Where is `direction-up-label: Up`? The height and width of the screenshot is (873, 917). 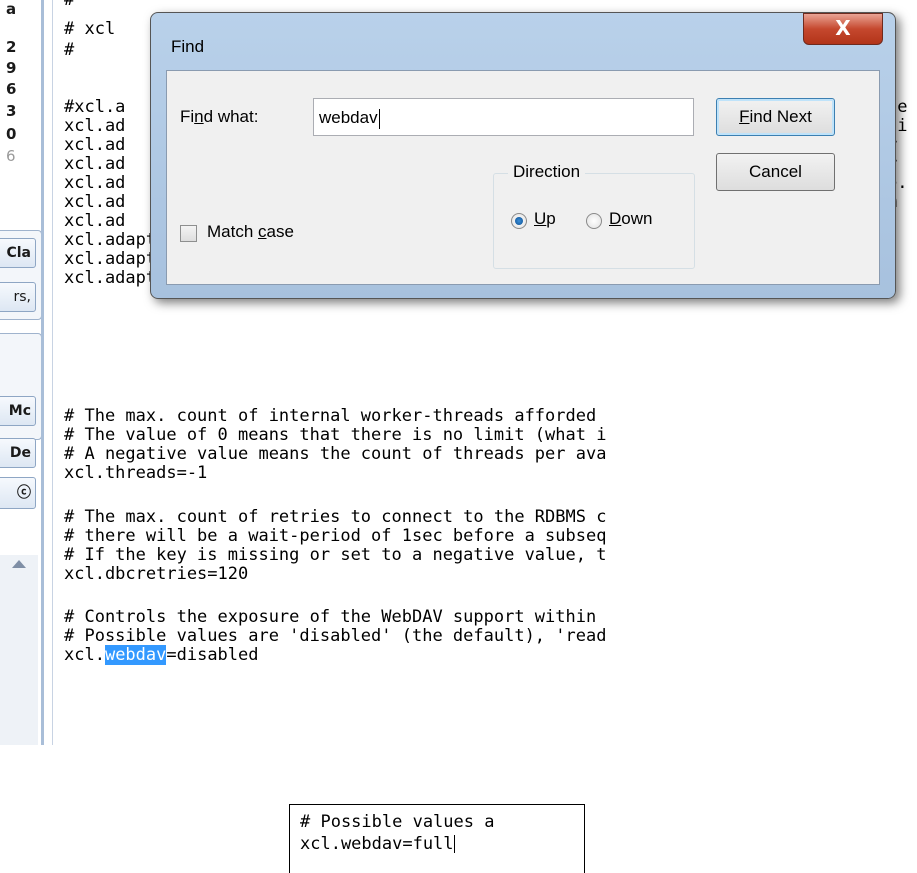
direction-up-label: Up is located at coordinates (545, 219).